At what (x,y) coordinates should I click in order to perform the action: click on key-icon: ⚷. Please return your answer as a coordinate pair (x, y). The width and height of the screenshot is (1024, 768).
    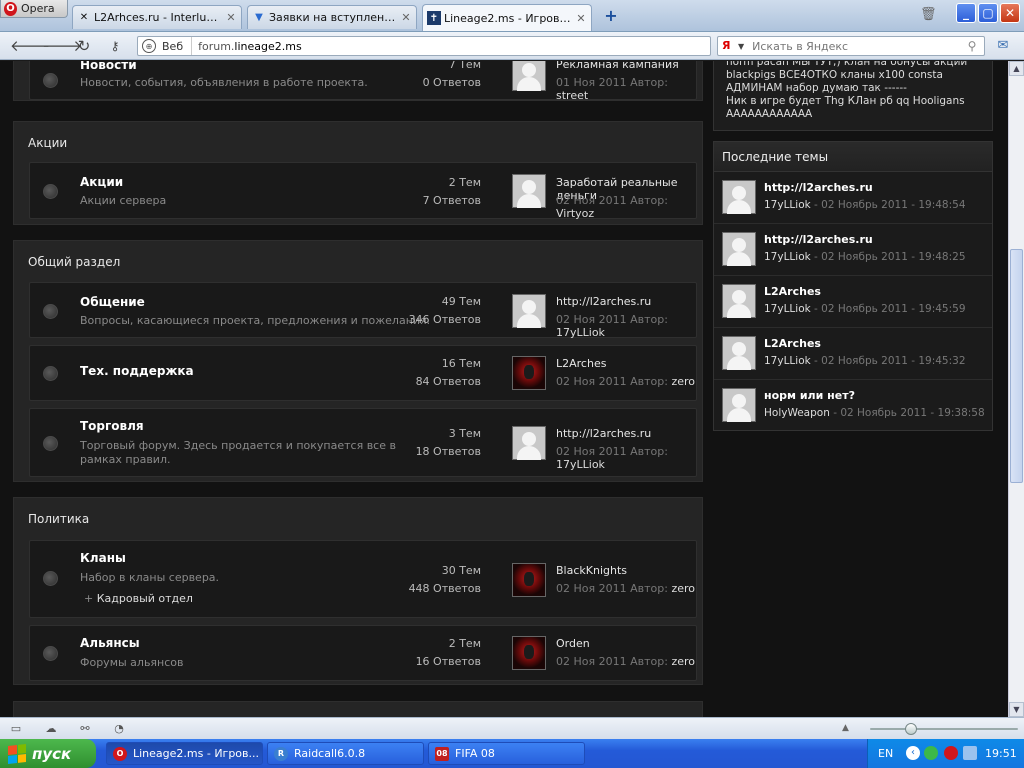
    Looking at the image, I should click on (115, 46).